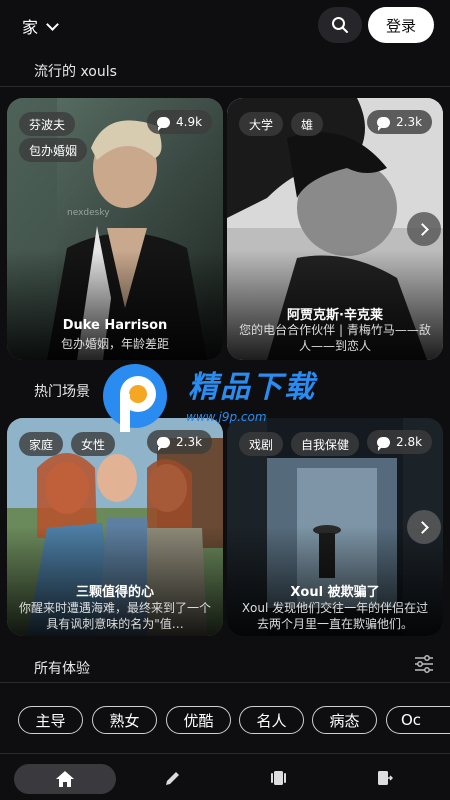 The height and width of the screenshot is (800, 450). I want to click on nav-cards-button, so click(278, 778).